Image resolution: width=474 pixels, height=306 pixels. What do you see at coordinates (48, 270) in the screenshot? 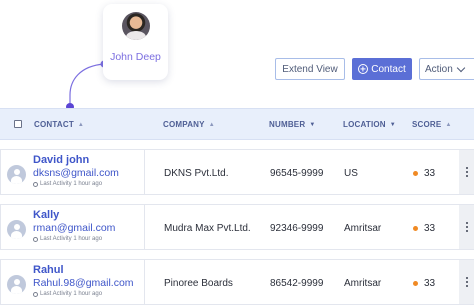
I see `contact-name: Rahul` at bounding box center [48, 270].